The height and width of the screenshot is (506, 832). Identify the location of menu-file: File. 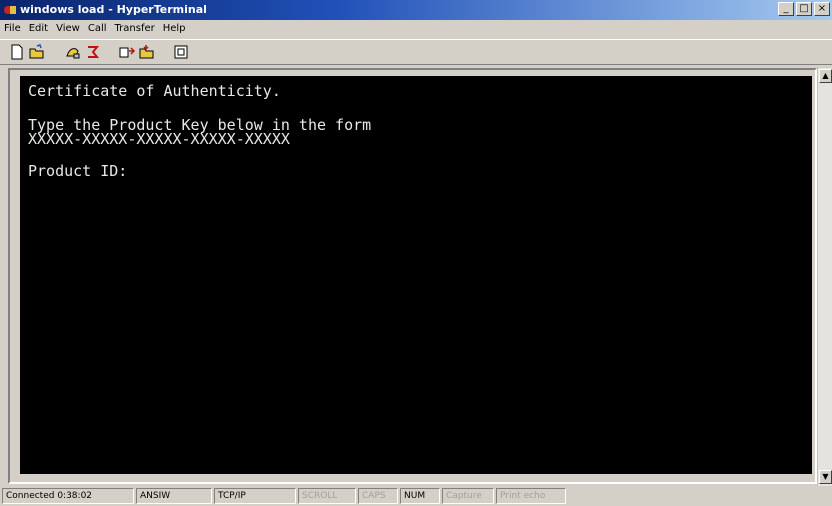
(12, 29).